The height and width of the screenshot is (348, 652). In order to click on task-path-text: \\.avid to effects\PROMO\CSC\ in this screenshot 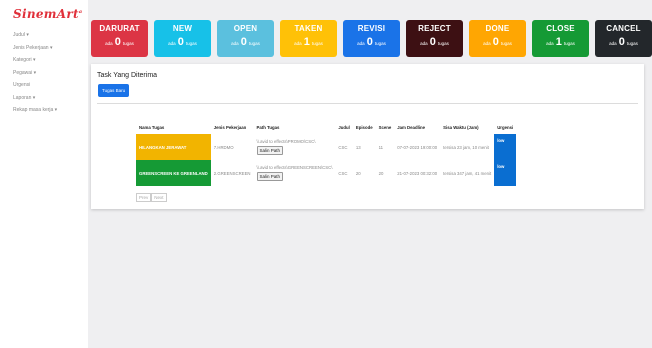, I will do `click(286, 141)`.